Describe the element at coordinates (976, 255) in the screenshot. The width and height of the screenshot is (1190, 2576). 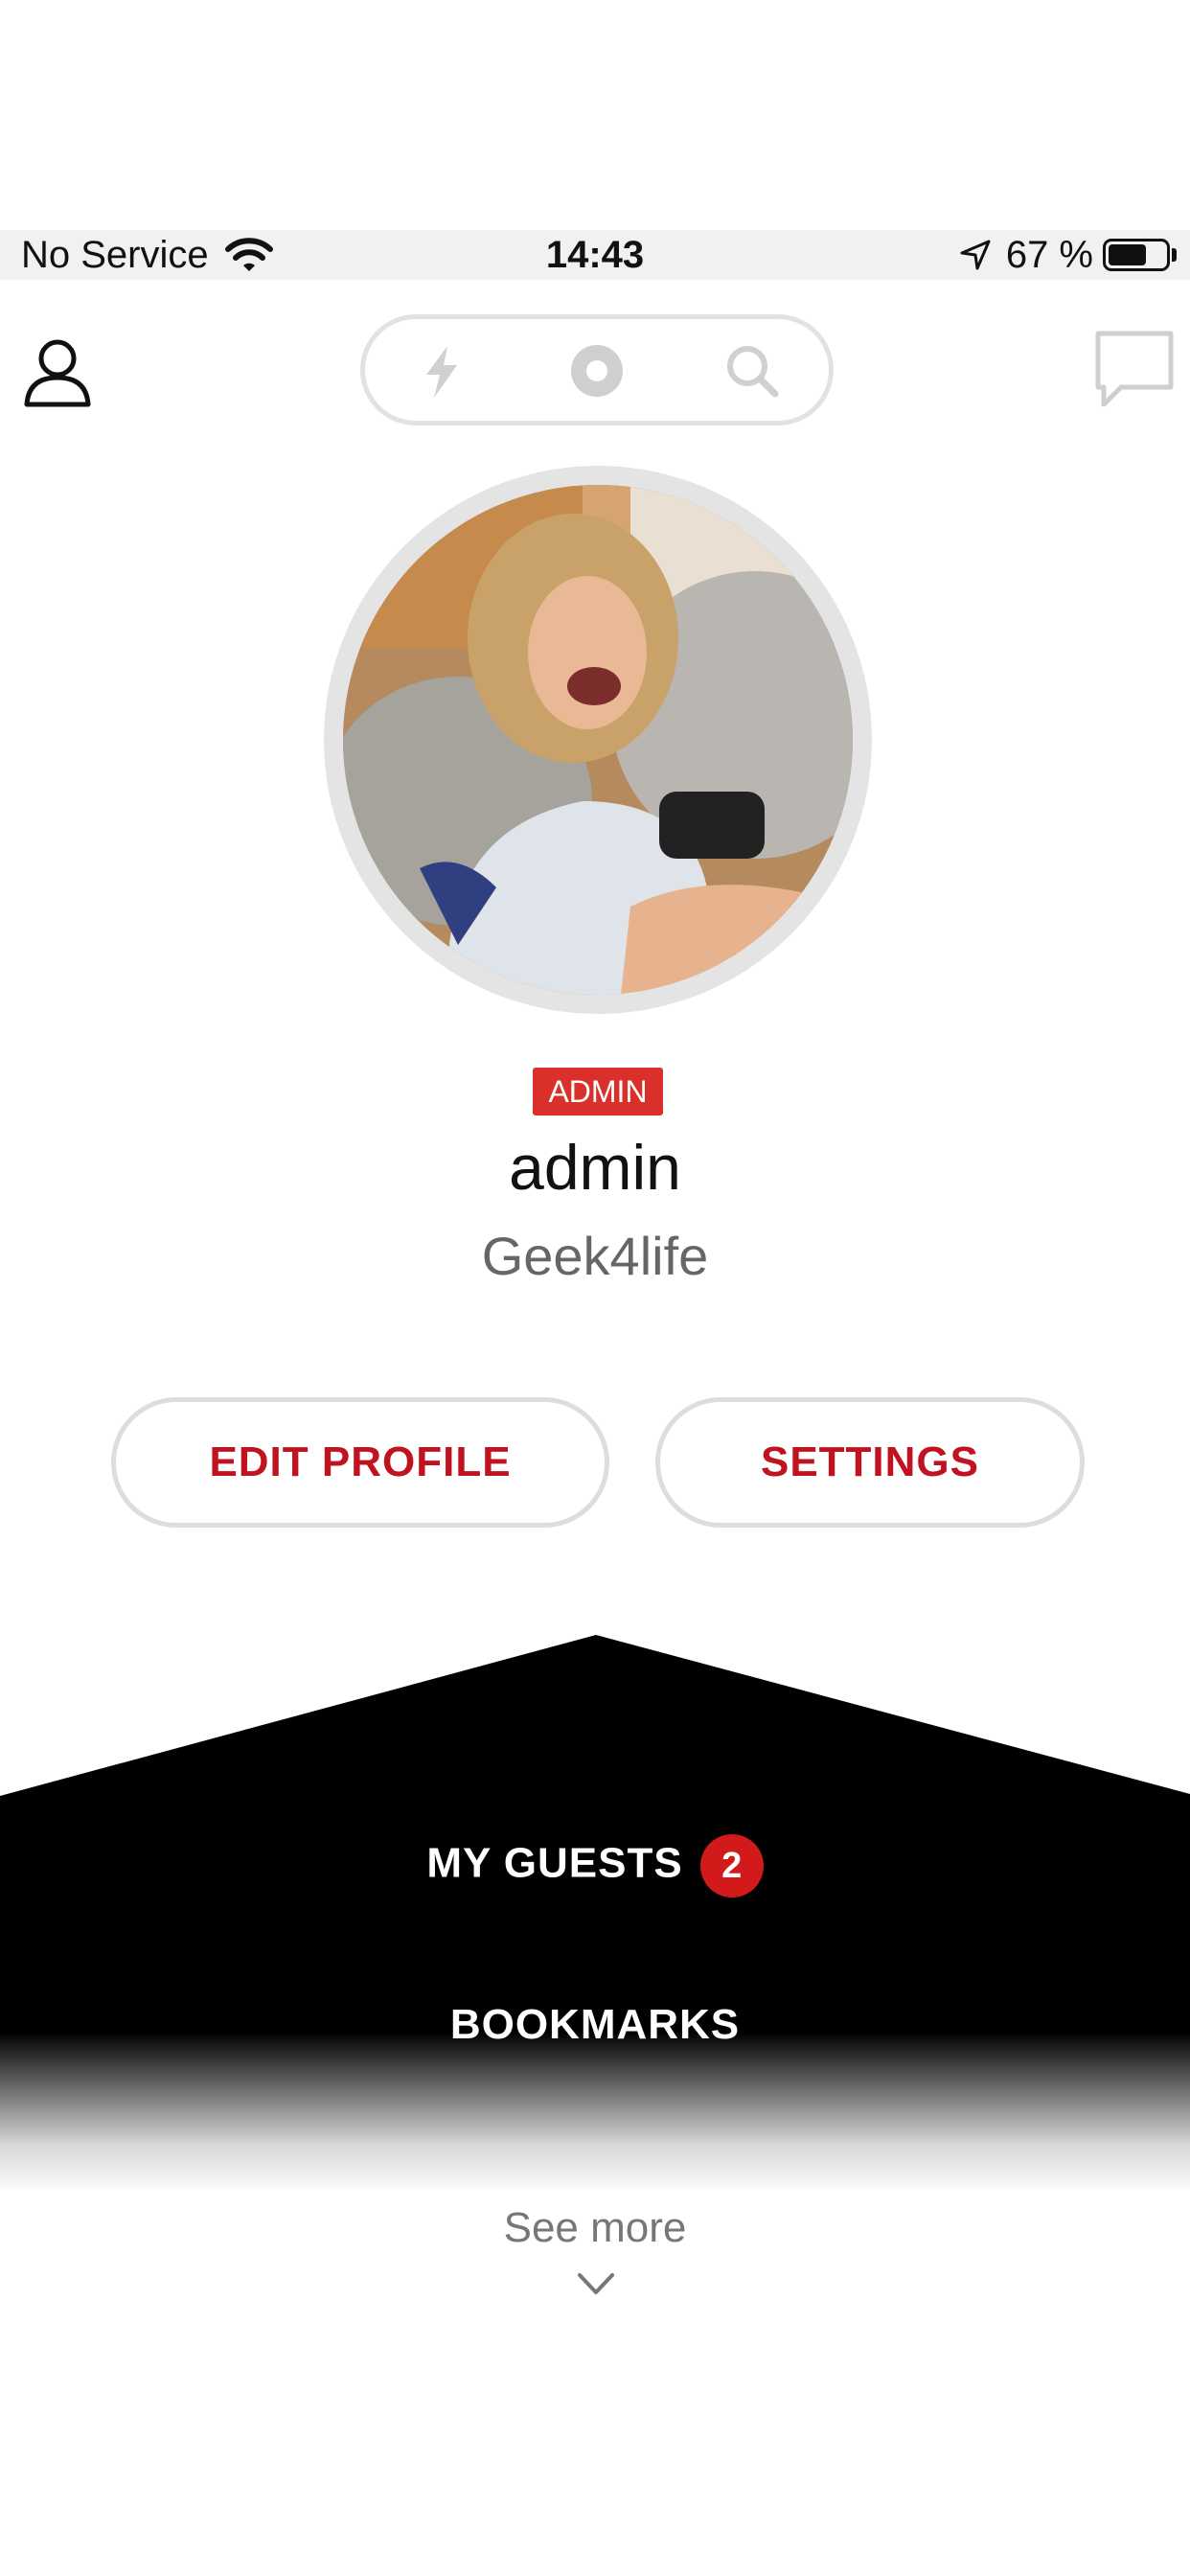
I see `location-arrow-icon` at that location.